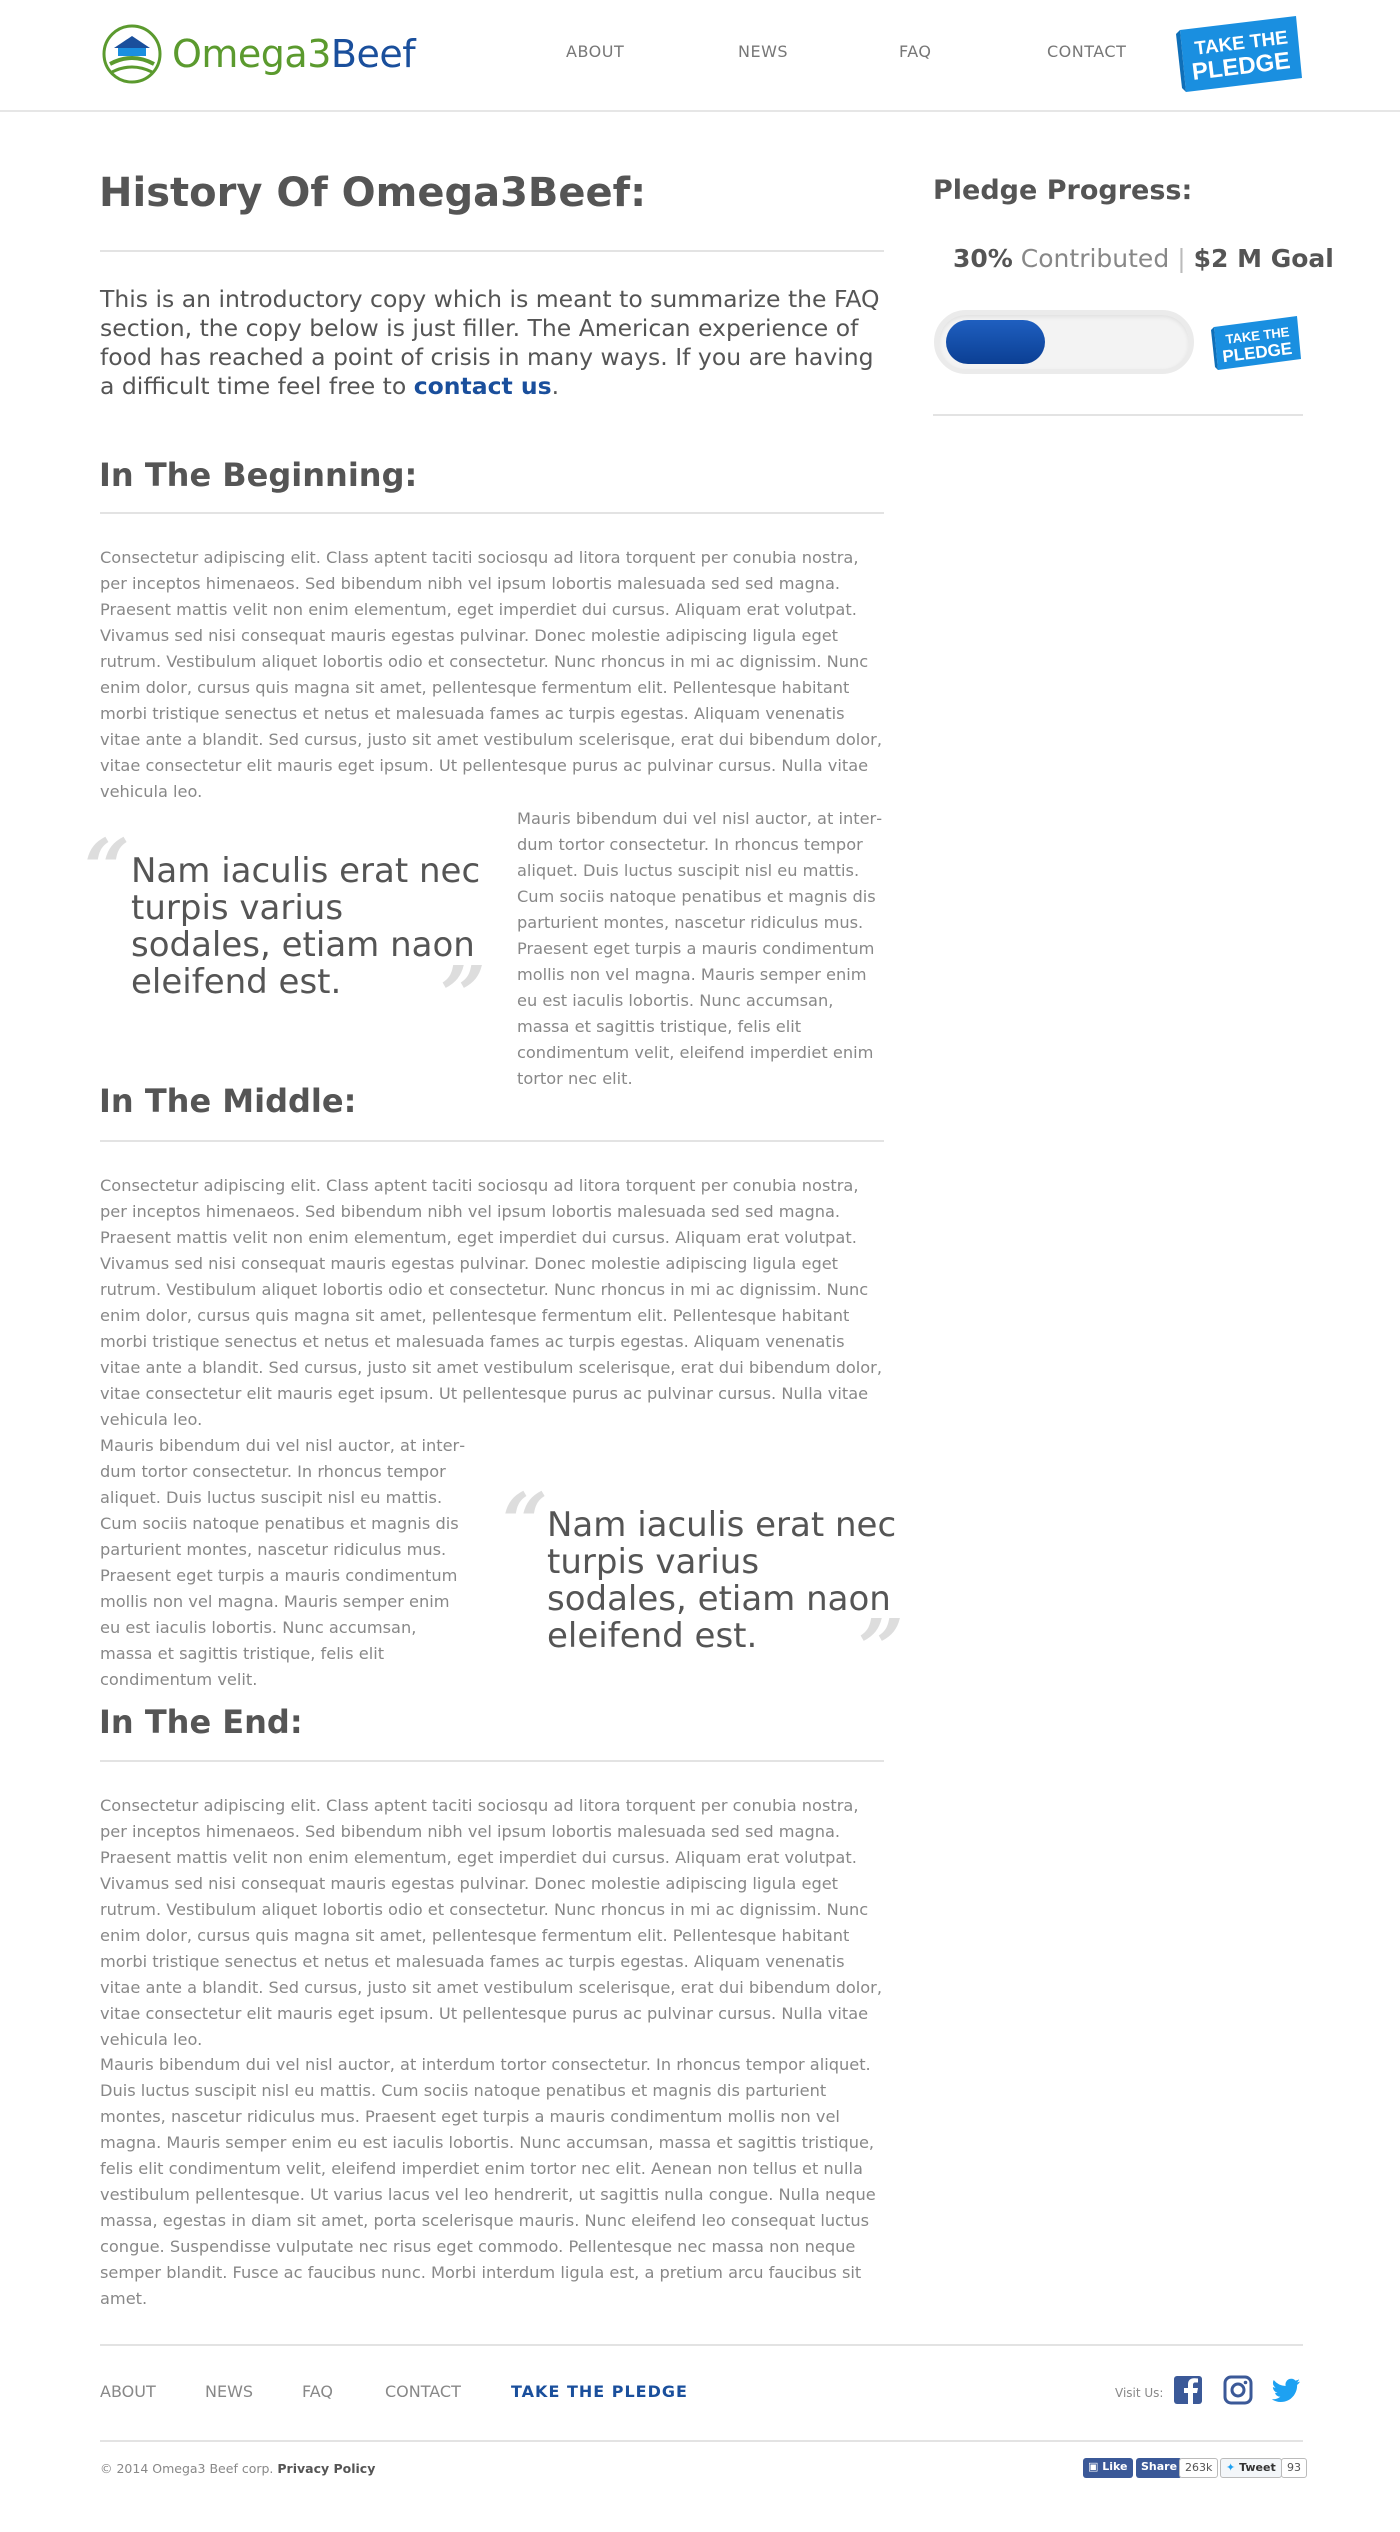 The height and width of the screenshot is (2532, 1400). What do you see at coordinates (1115, 2466) in the screenshot?
I see `like-label: Like` at bounding box center [1115, 2466].